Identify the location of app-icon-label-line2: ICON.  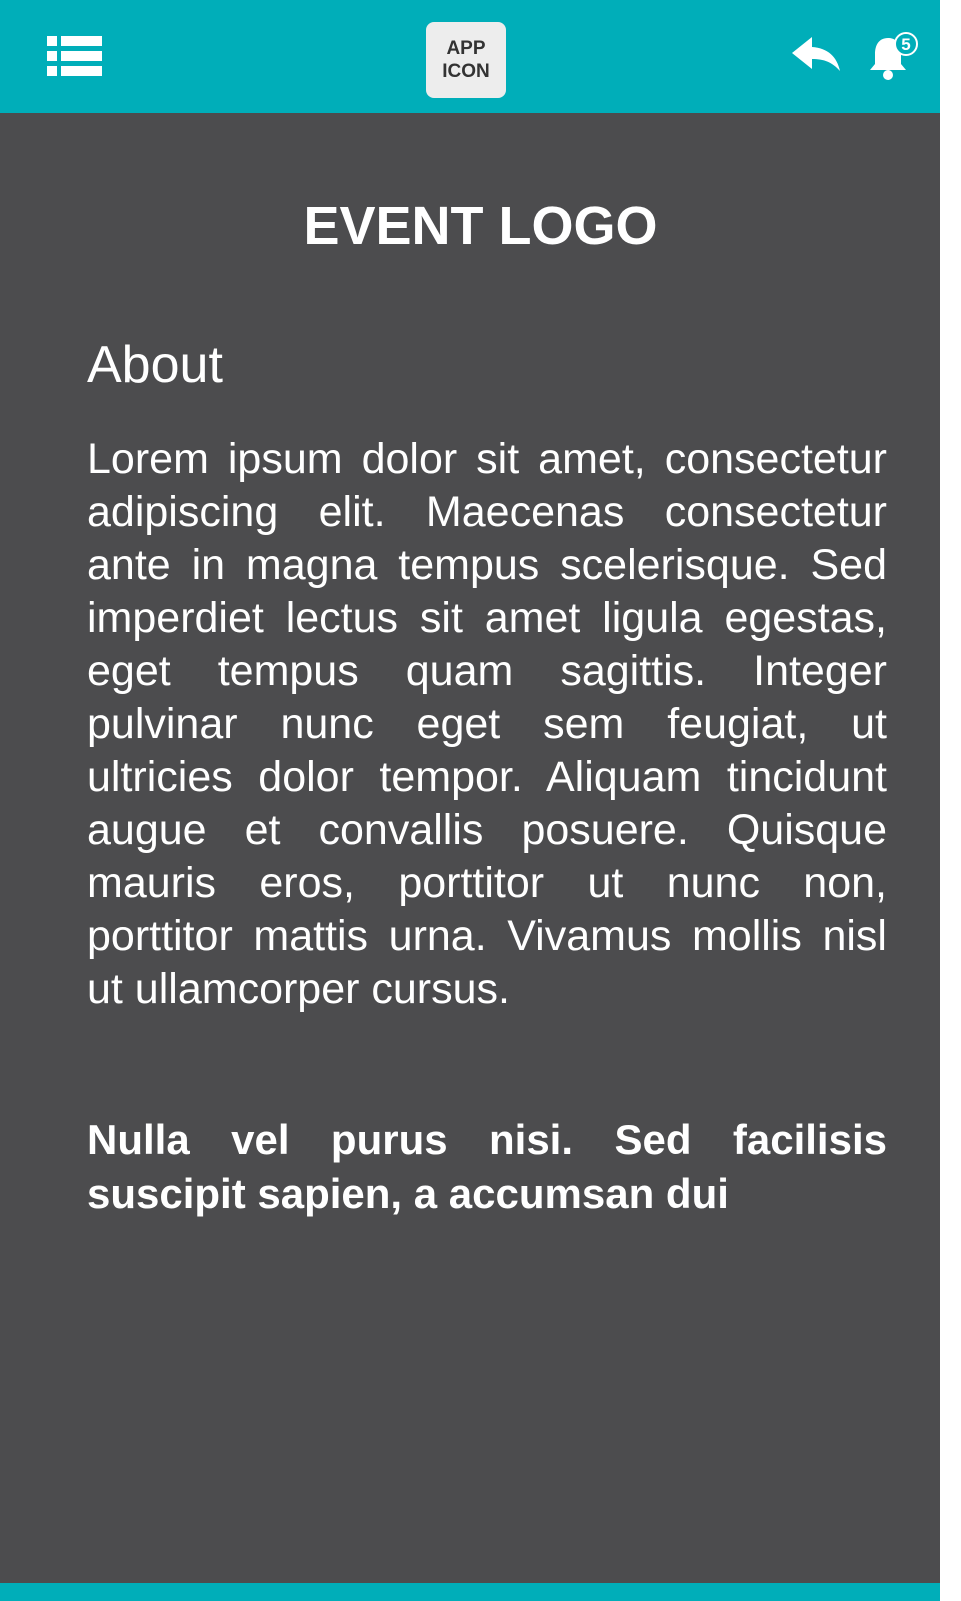
(466, 71).